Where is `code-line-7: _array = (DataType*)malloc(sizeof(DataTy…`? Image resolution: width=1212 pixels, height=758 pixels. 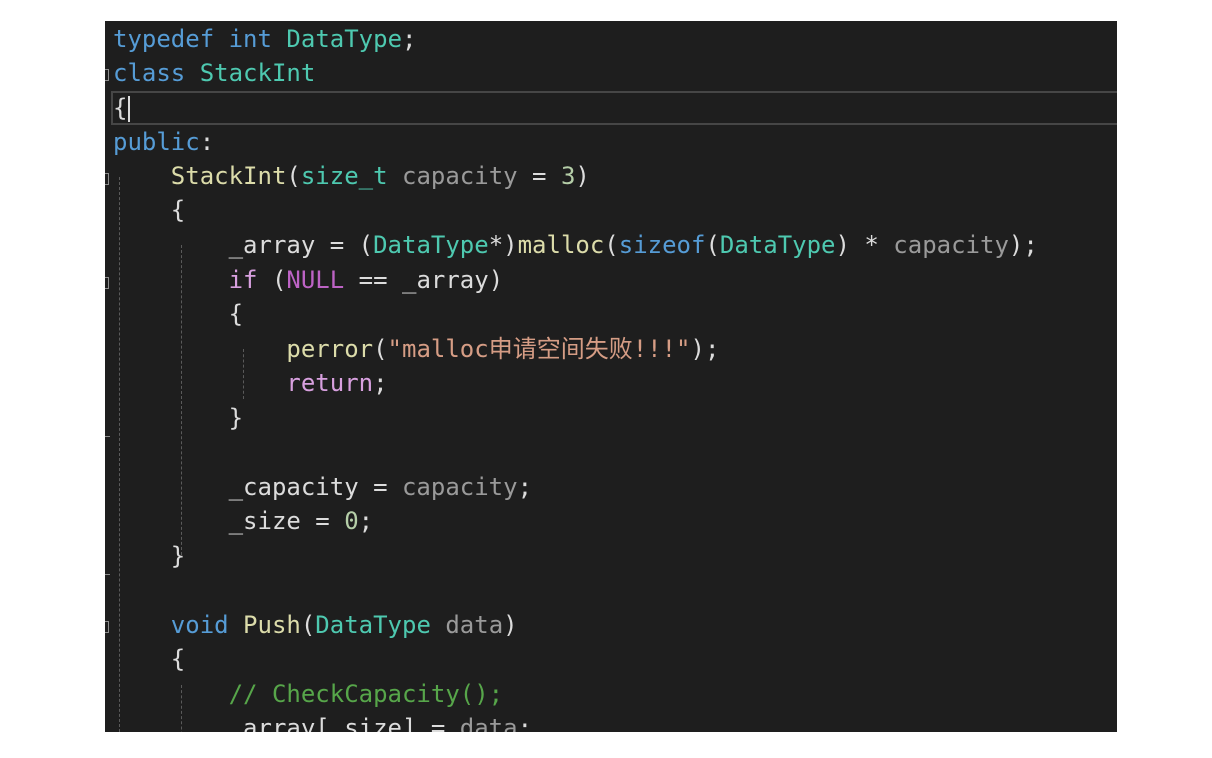 code-line-7: _array = (DataType*)malloc(sizeof(DataTy… is located at coordinates (575, 245).